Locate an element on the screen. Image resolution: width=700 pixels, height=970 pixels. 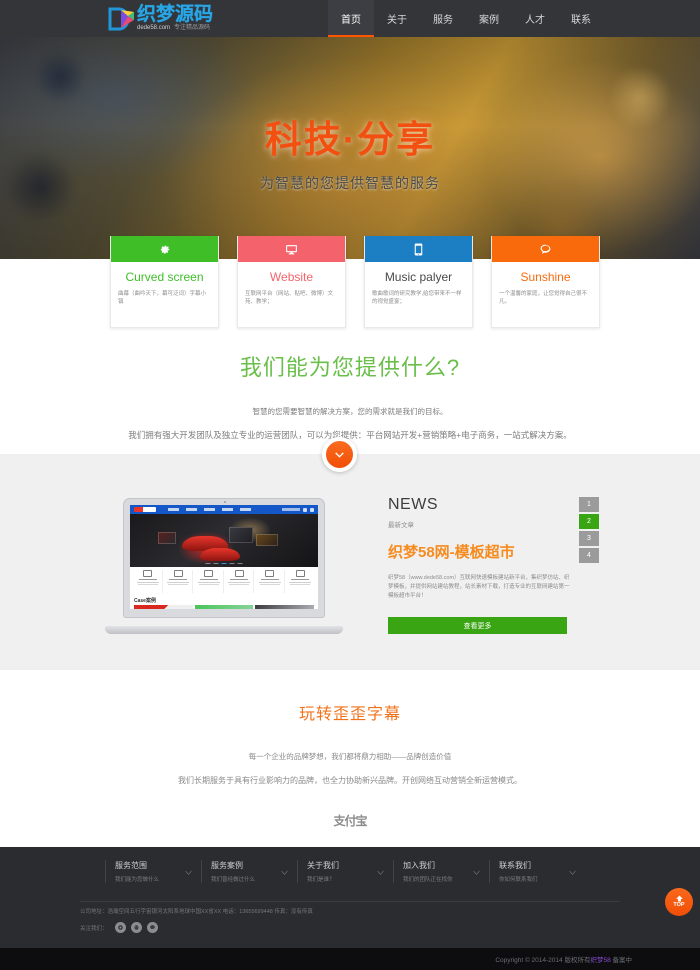
copyright-link: 织梦58 is located at coordinates (600, 960).